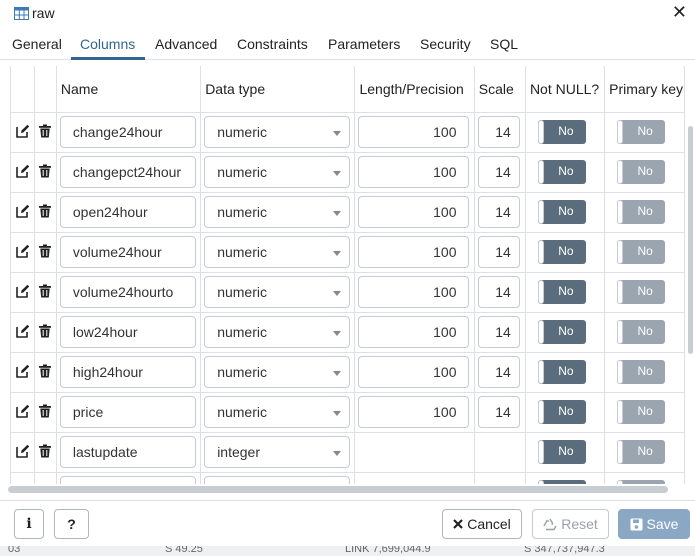  What do you see at coordinates (570, 524) in the screenshot?
I see `reset-button: Reset` at bounding box center [570, 524].